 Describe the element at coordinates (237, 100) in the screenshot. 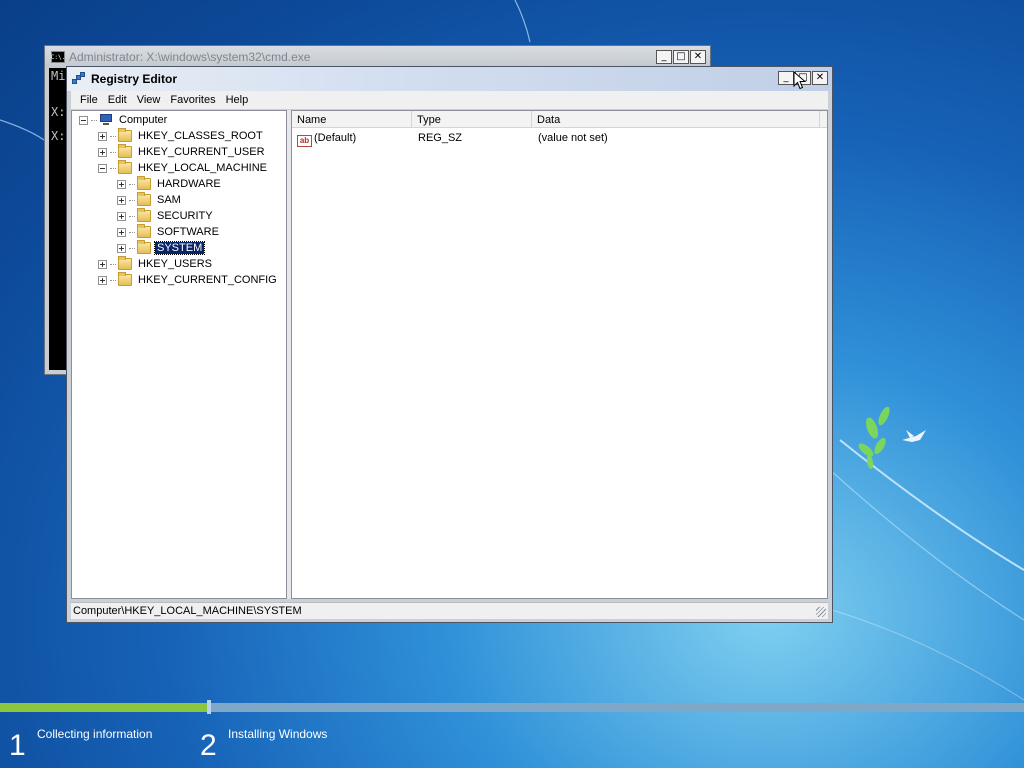

I see `menu-help: Help` at that location.